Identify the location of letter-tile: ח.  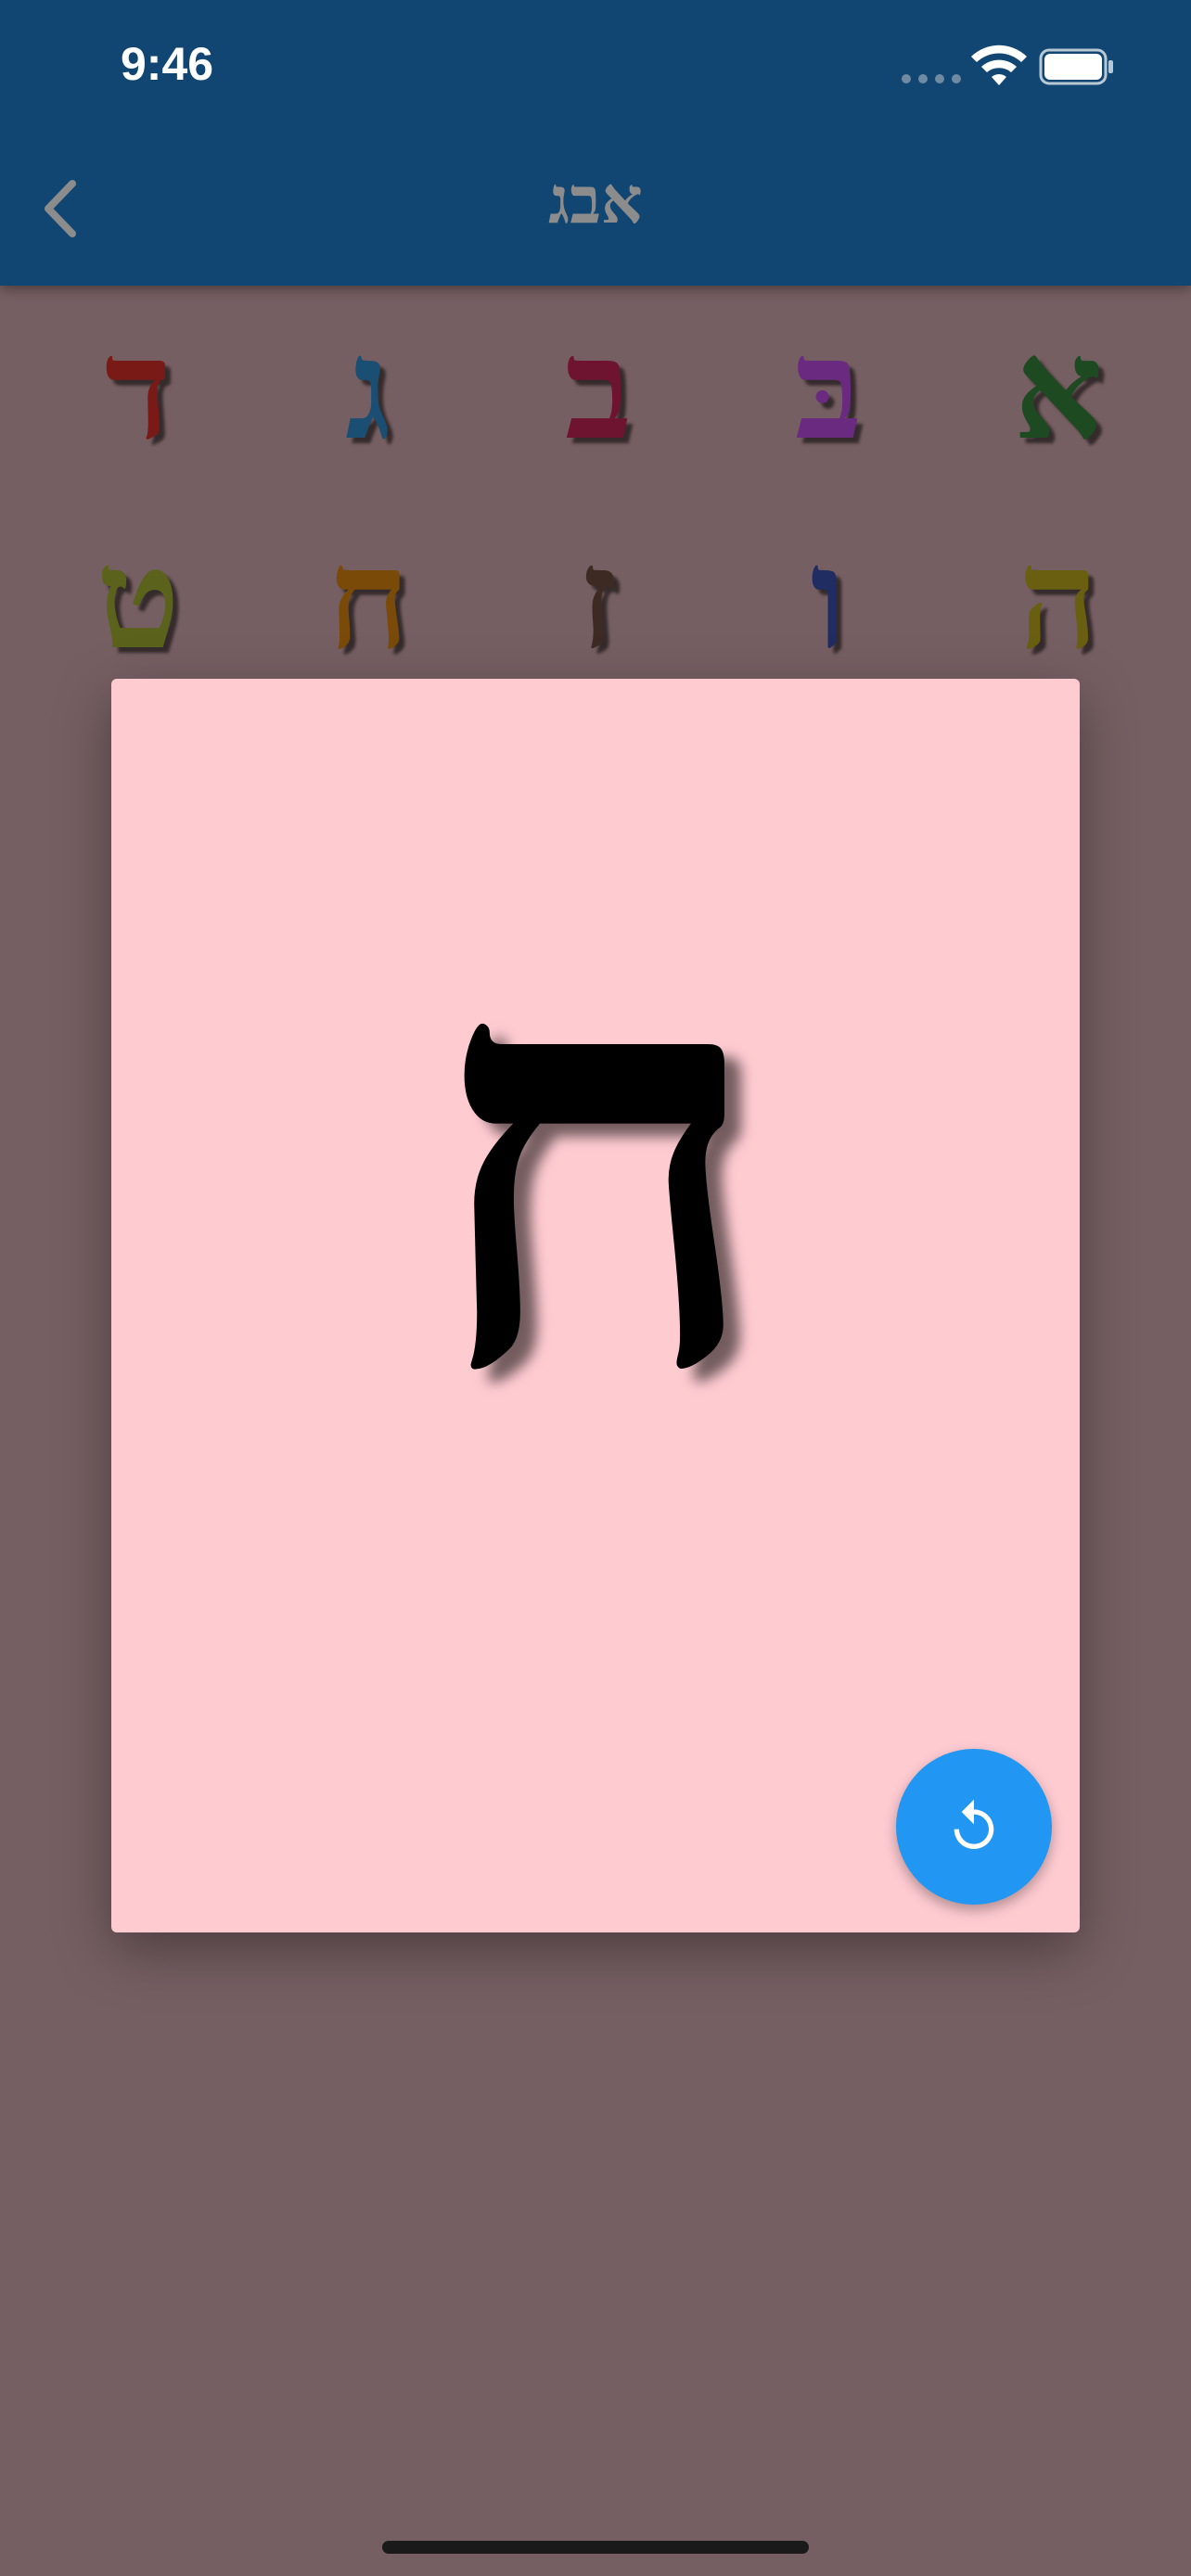
(368, 599).